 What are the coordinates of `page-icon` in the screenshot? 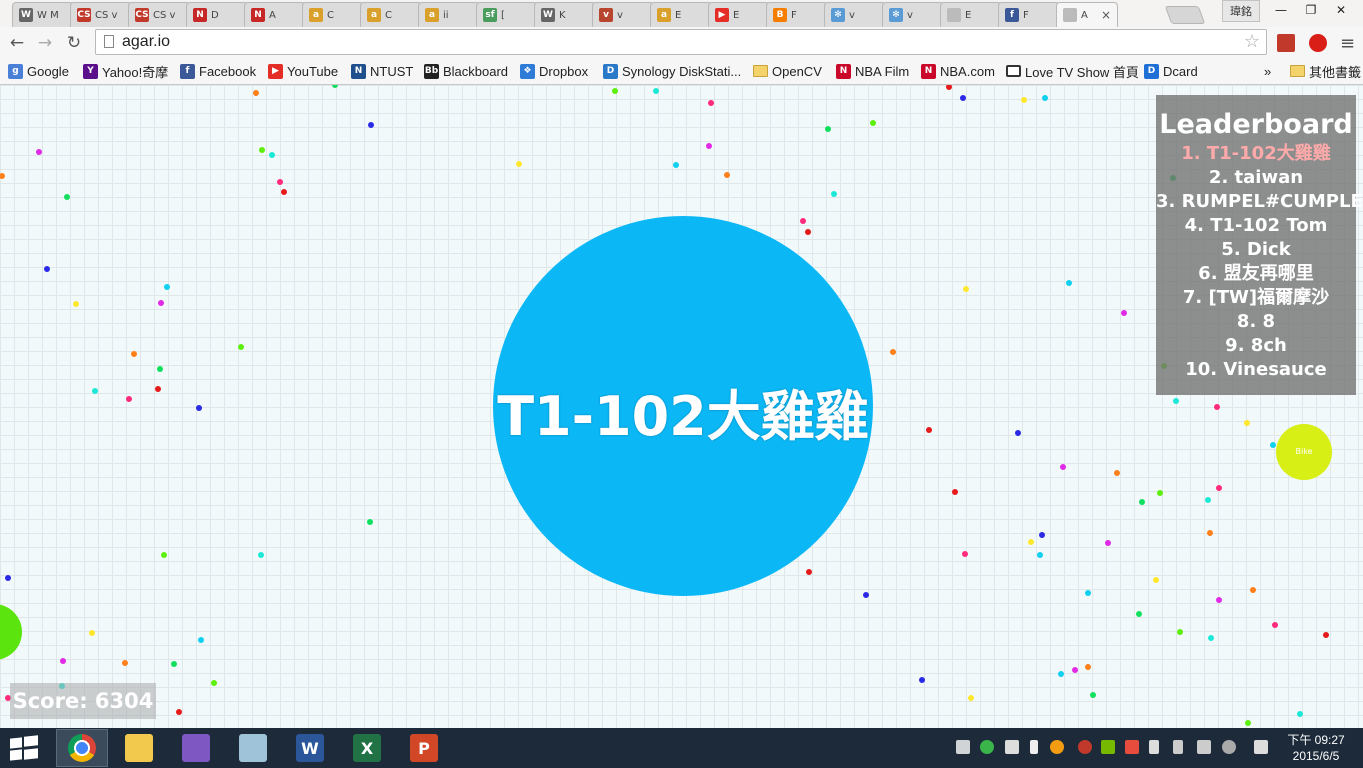 It's located at (109, 41).